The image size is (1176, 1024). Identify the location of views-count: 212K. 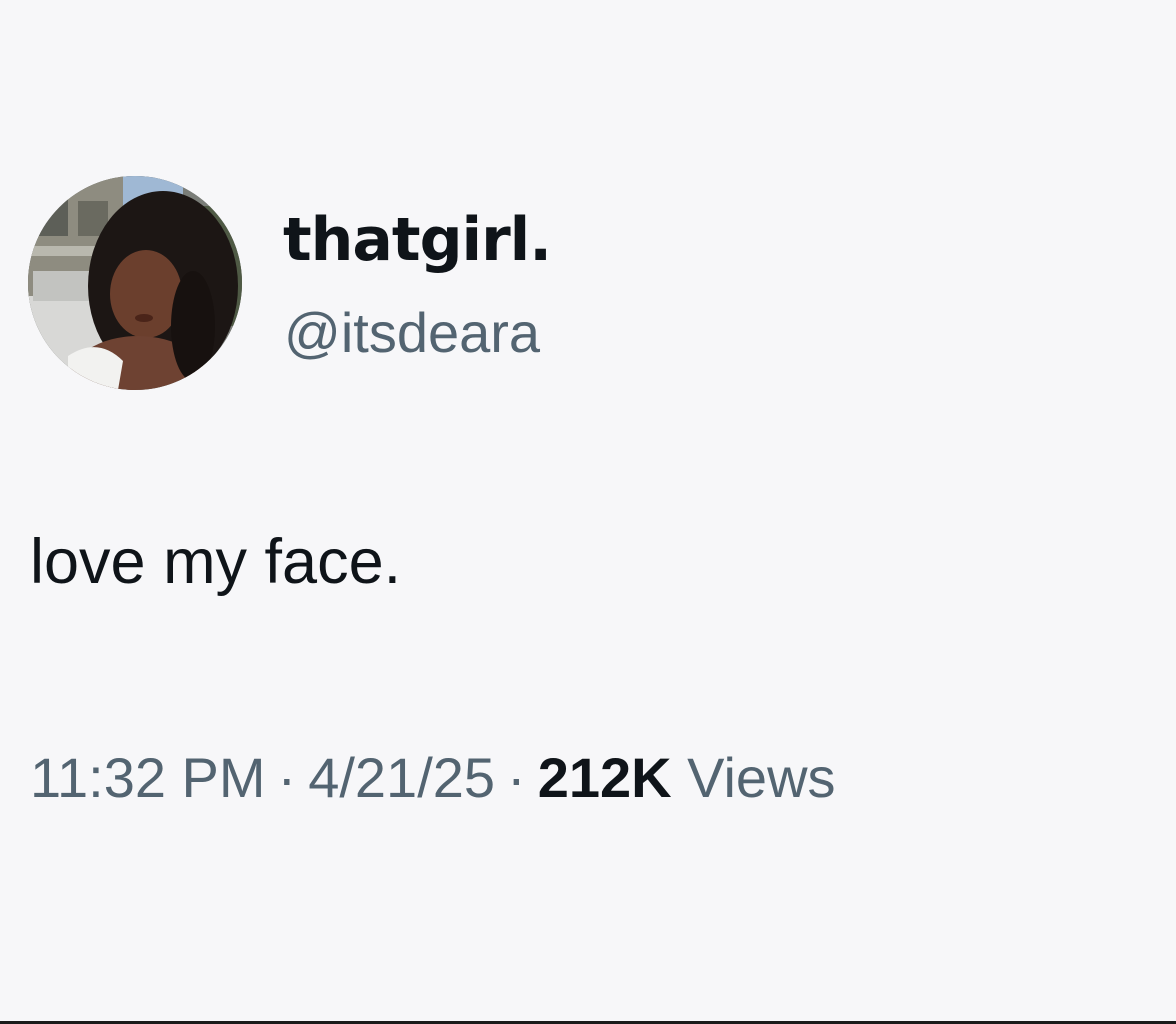
(605, 777).